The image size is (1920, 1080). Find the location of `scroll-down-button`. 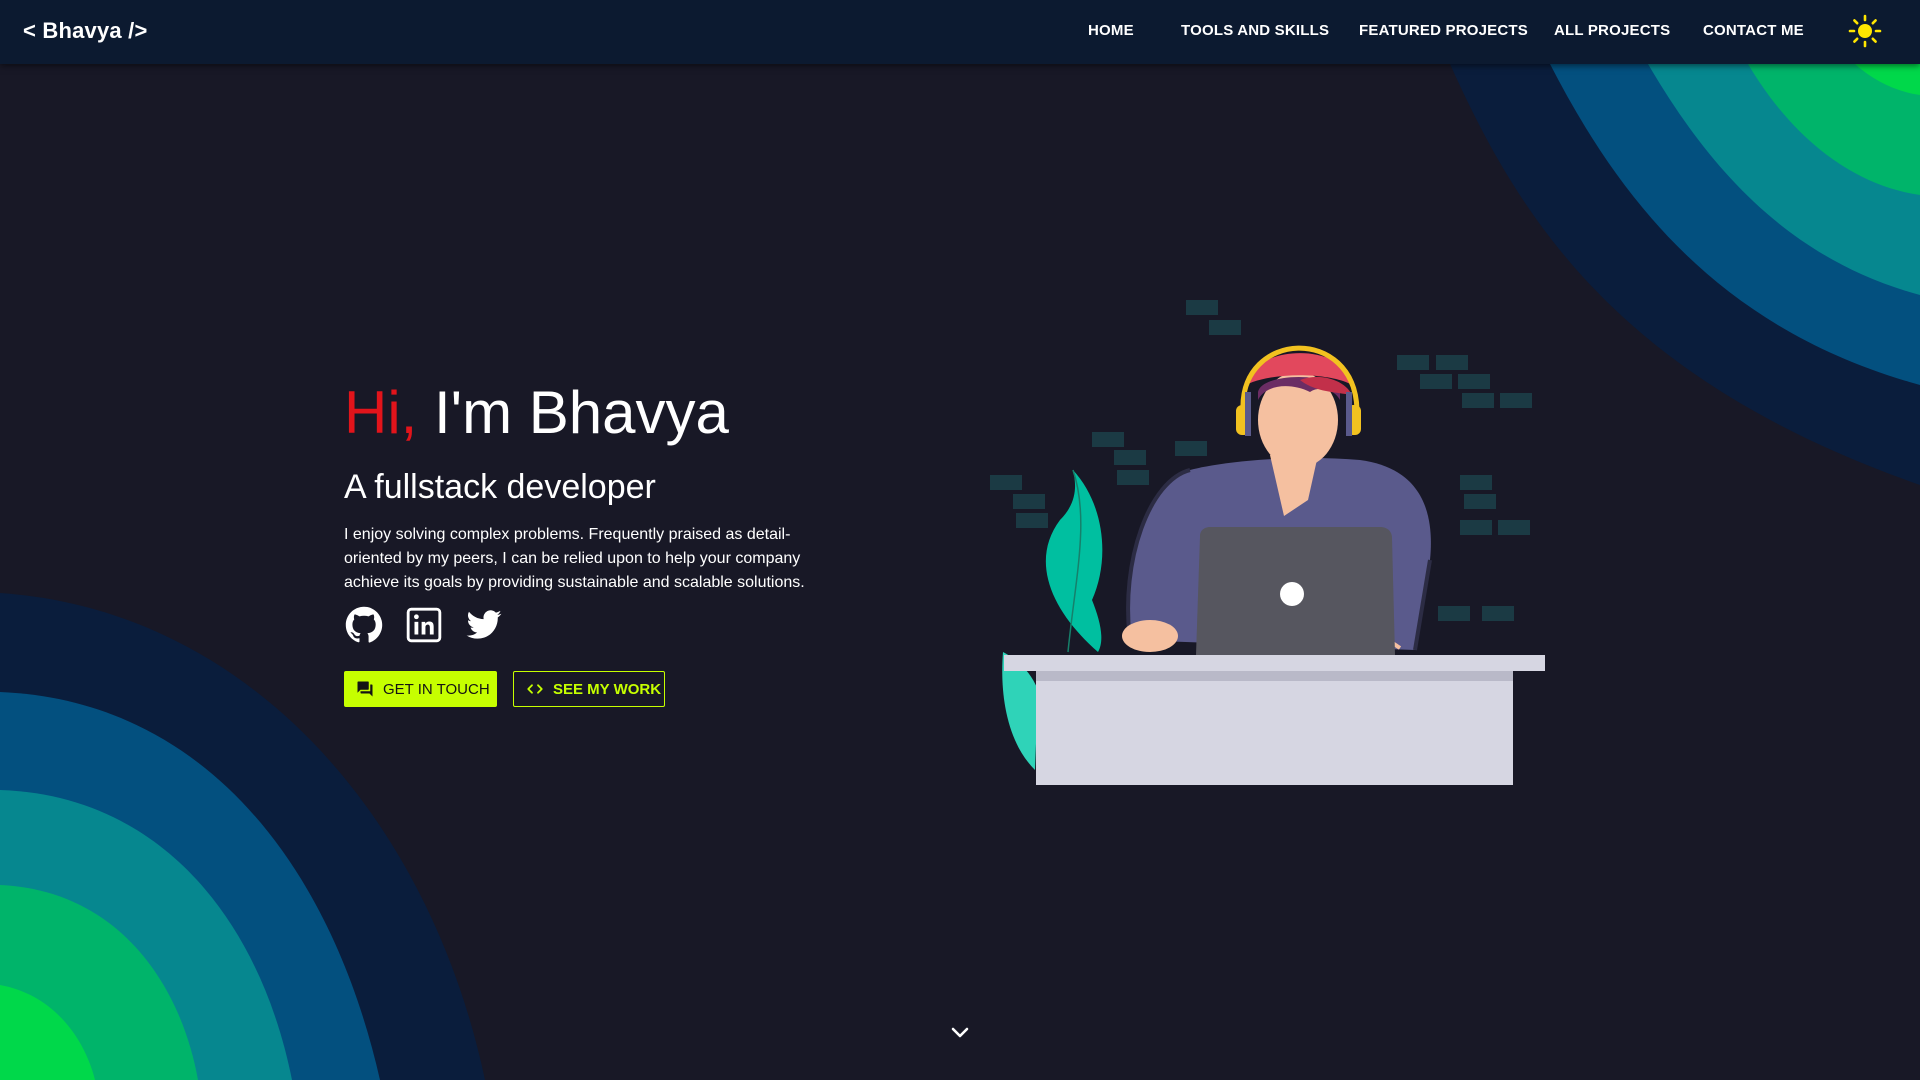

scroll-down-button is located at coordinates (960, 1033).